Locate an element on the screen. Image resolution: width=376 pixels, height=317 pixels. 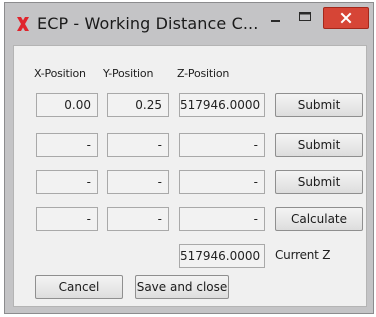
x-position-field-1: 0.00 is located at coordinates (67, 105).